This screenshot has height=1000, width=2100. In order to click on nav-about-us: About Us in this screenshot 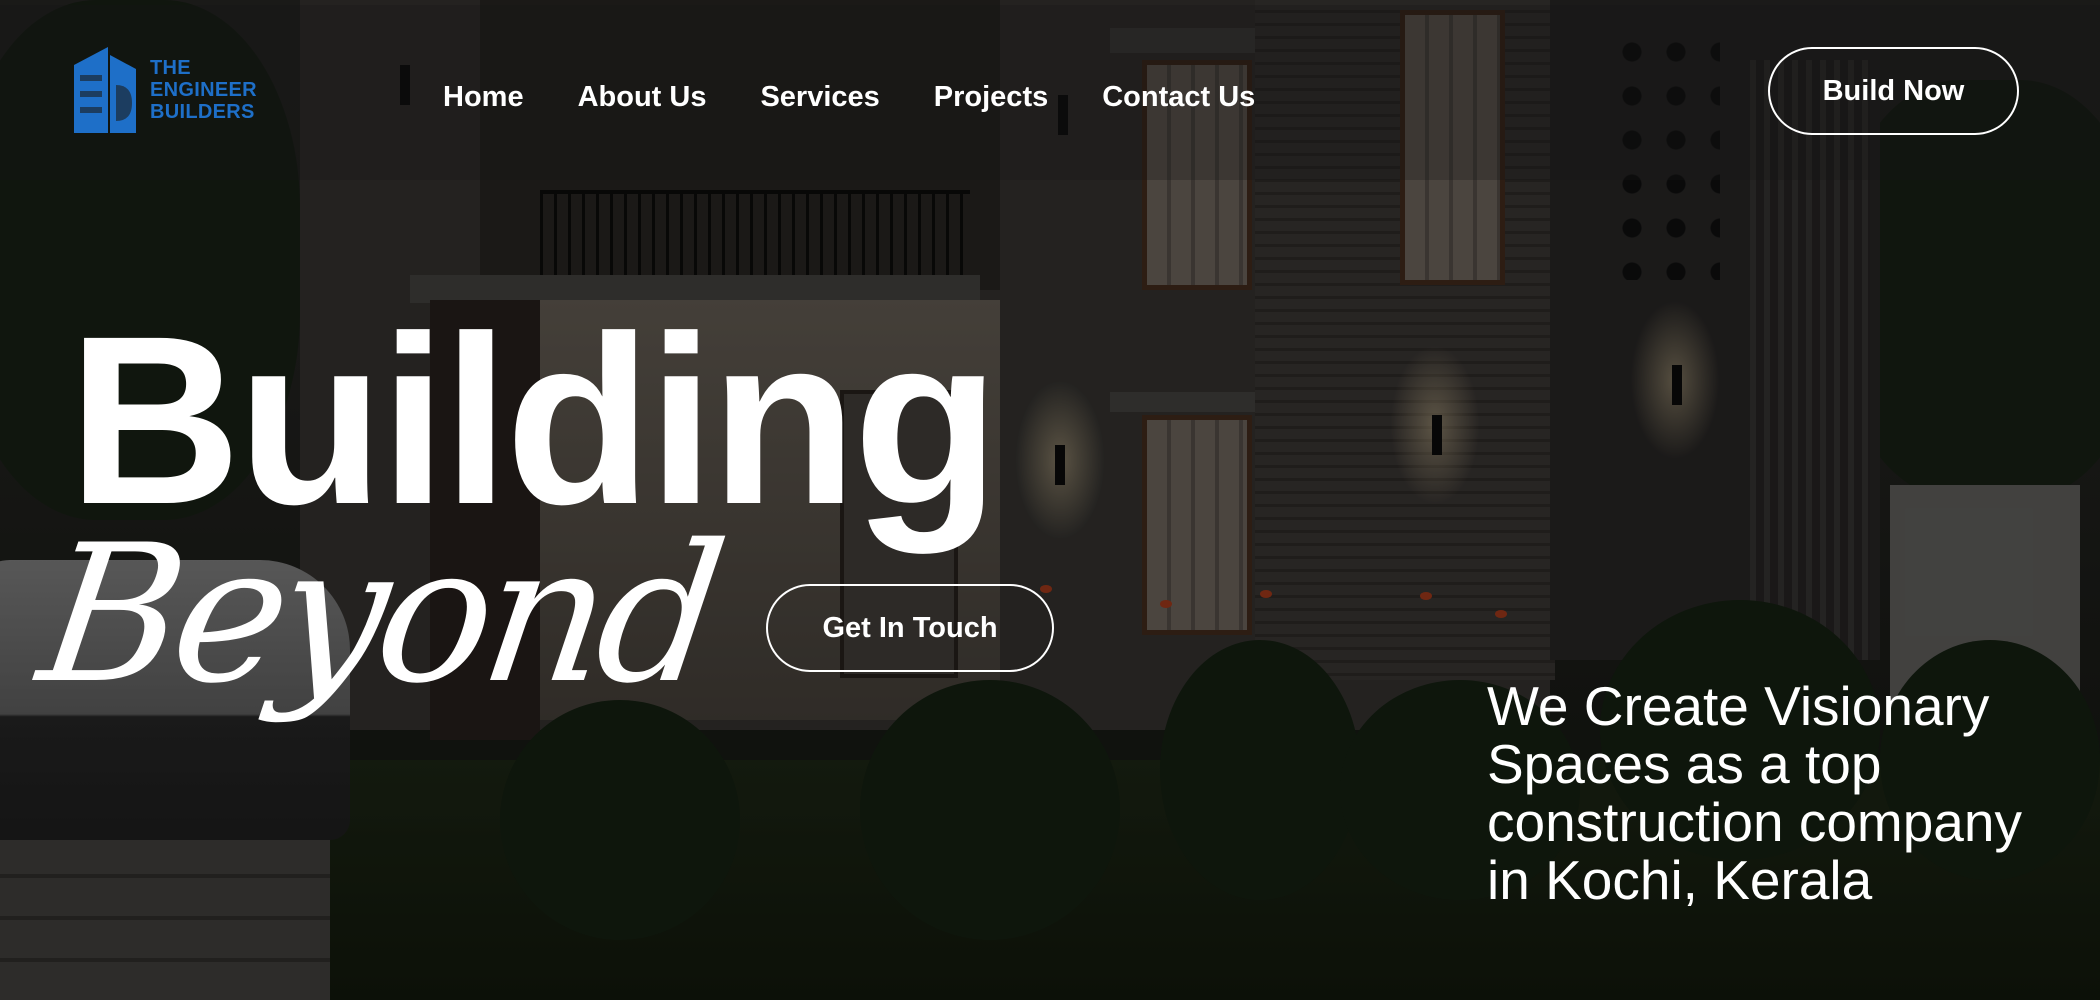, I will do `click(642, 97)`.